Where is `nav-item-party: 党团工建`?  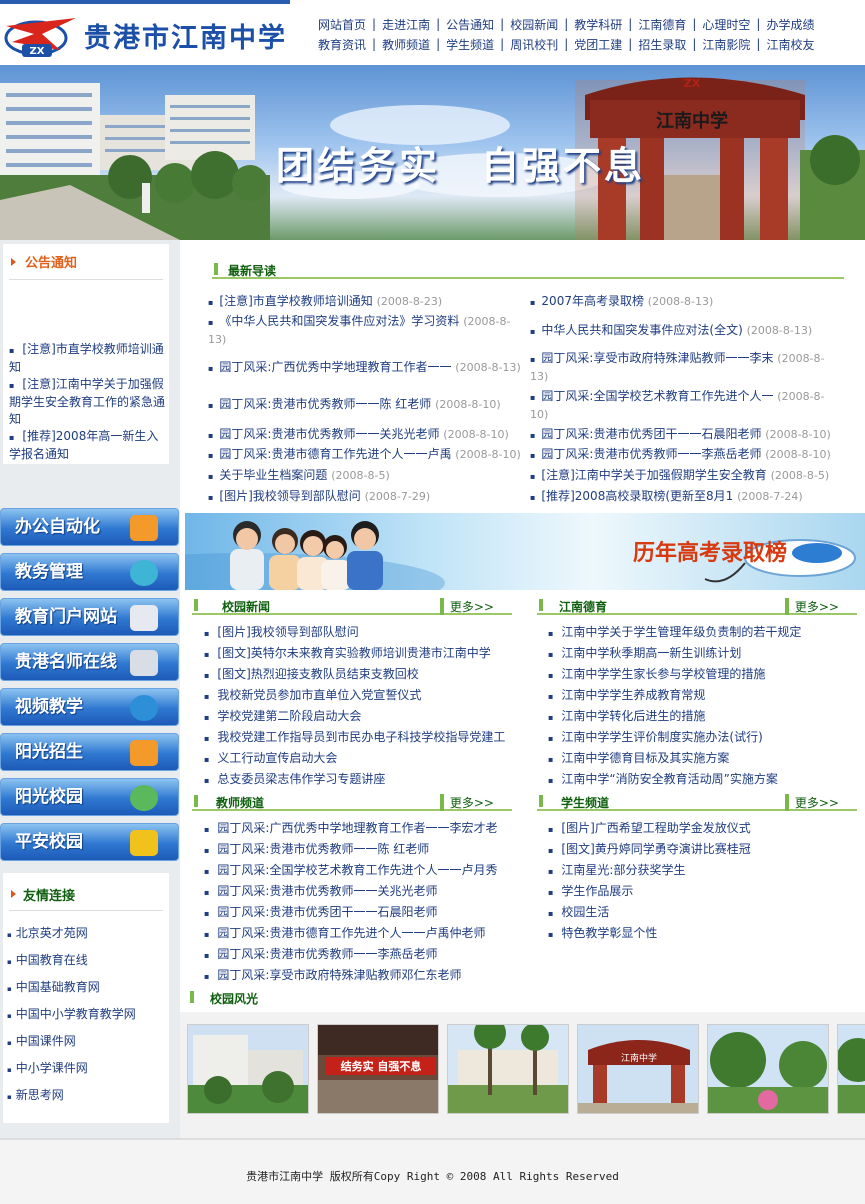 nav-item-party: 党团工建 is located at coordinates (598, 44).